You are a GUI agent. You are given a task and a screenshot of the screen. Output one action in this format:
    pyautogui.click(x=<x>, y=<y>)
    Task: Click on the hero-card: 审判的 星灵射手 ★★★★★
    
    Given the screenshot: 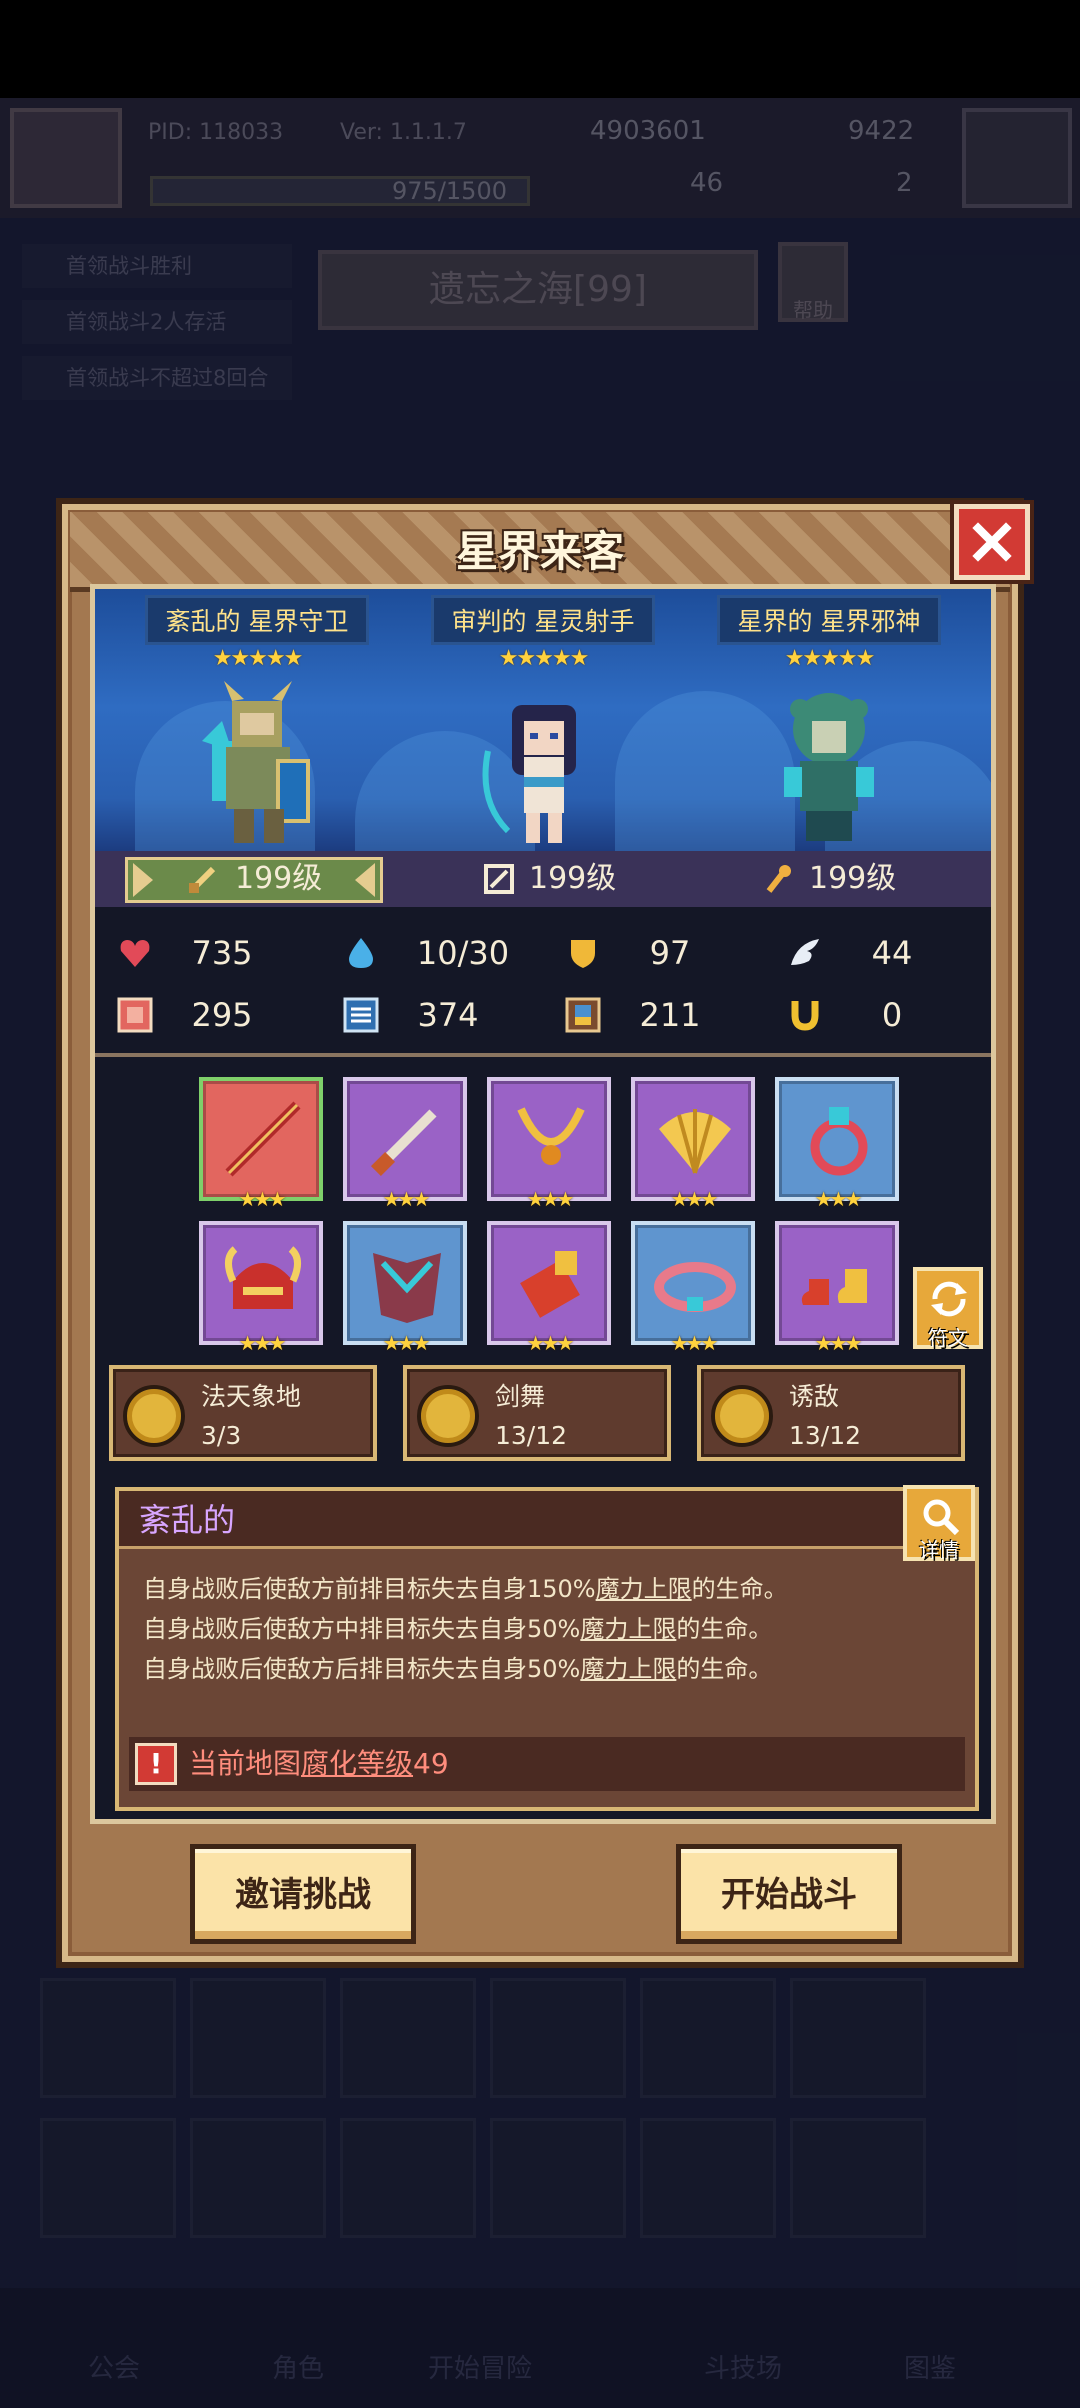 What is the action you would take?
    pyautogui.click(x=543, y=723)
    